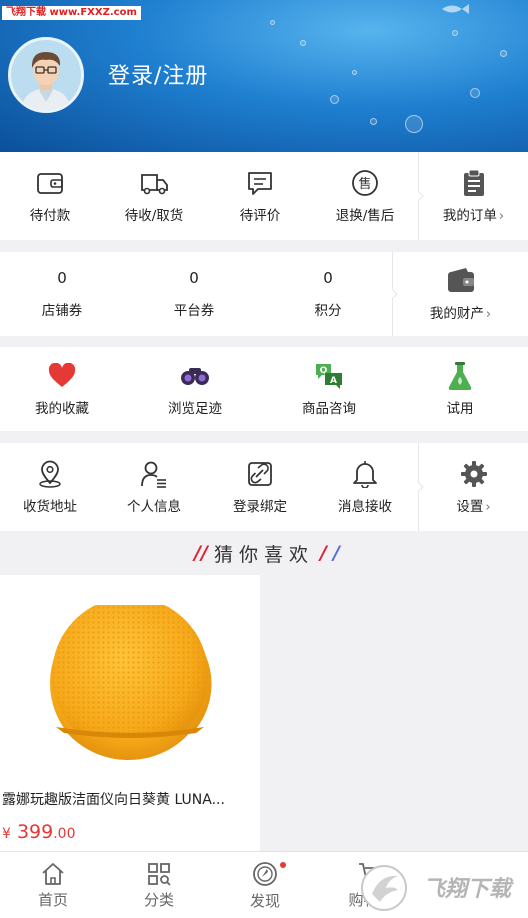  What do you see at coordinates (50, 507) in the screenshot?
I see `setting-label: 收货地址` at bounding box center [50, 507].